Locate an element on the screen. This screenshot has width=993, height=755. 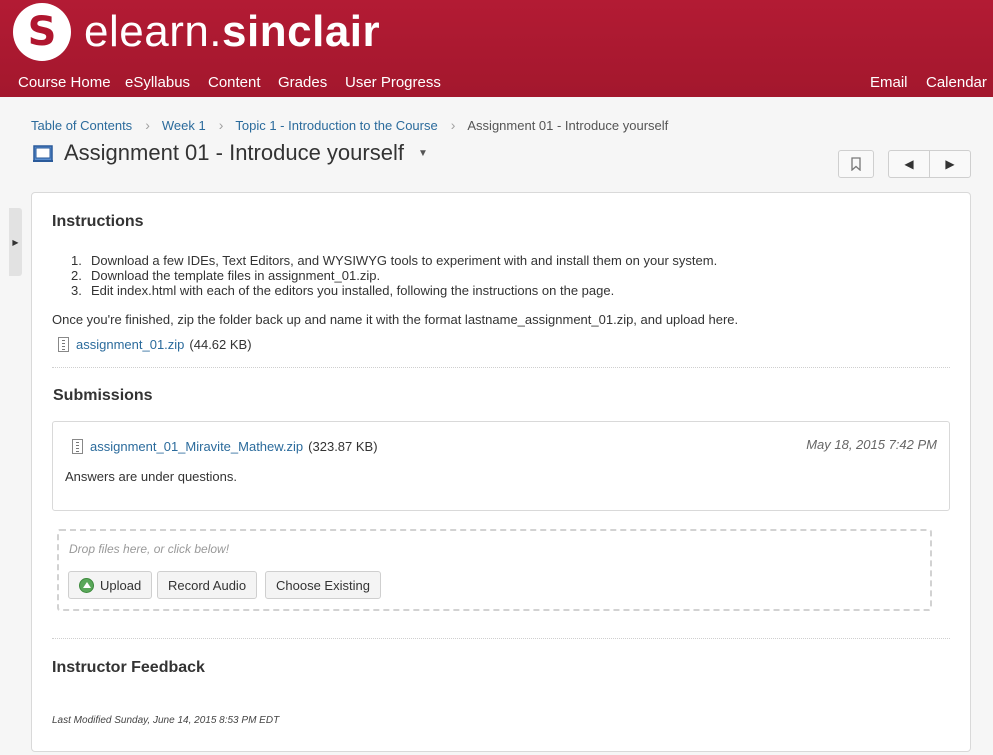
record-audio-label: Record Audio is located at coordinates (207, 585).